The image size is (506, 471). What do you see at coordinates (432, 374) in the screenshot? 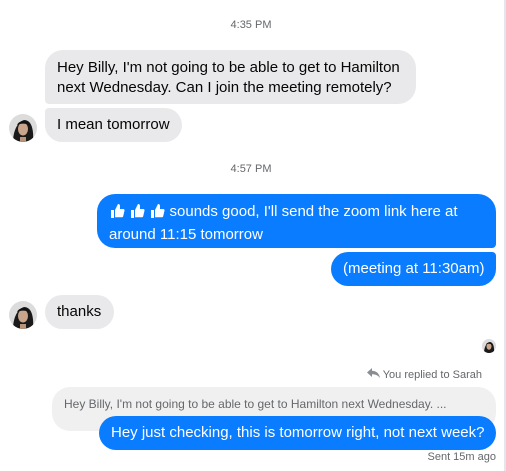
I see `reply-label-text: You replied to Sarah` at bounding box center [432, 374].